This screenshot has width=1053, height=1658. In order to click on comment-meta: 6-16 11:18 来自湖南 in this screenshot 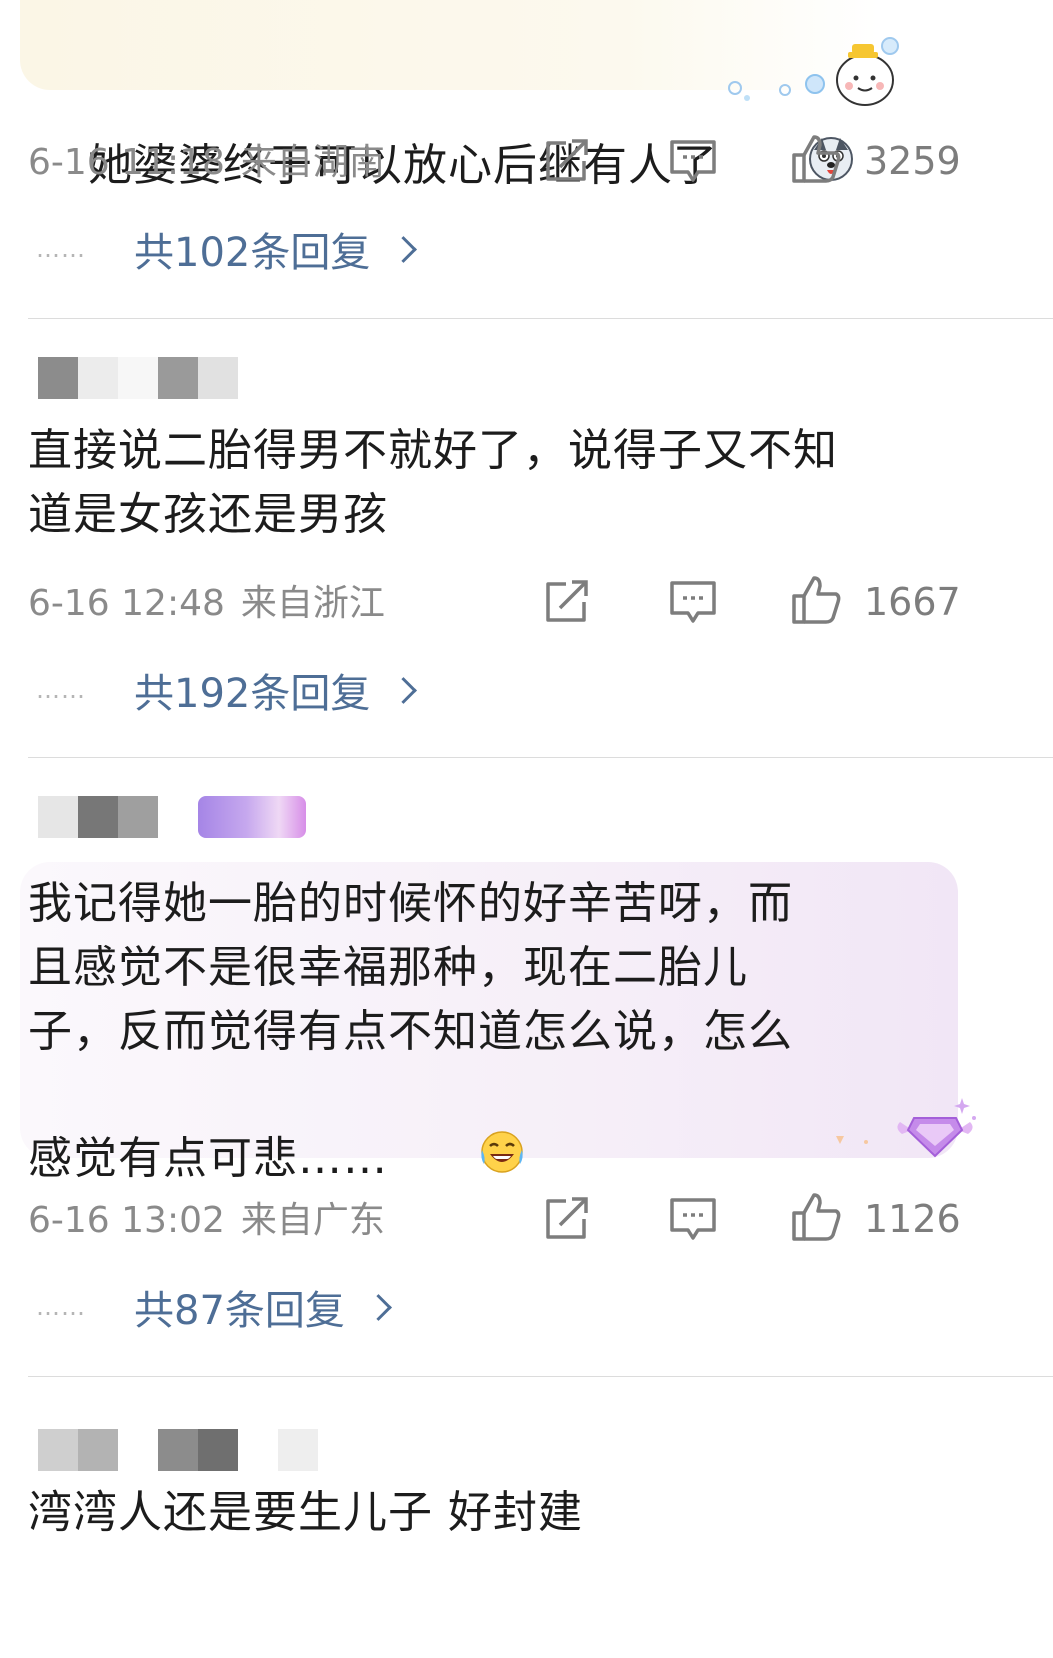, I will do `click(206, 163)`.